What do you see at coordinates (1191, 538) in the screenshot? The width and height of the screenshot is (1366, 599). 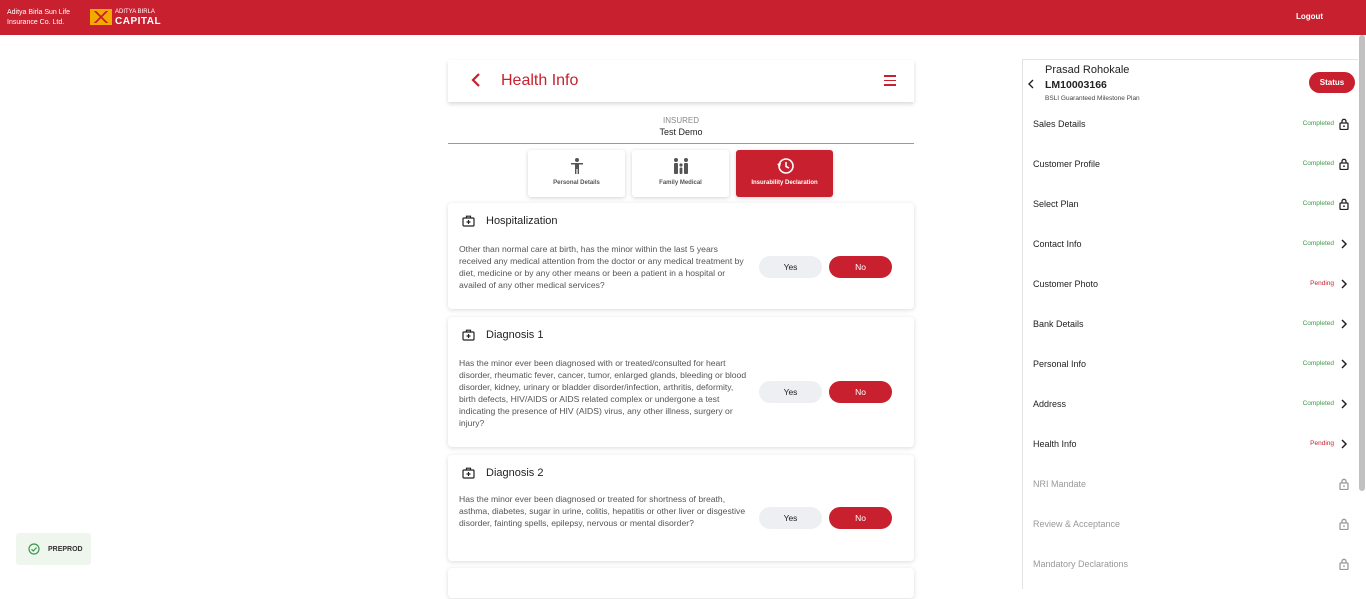 I see `sidebar-item-review-acceptance: Review & Acceptance` at bounding box center [1191, 538].